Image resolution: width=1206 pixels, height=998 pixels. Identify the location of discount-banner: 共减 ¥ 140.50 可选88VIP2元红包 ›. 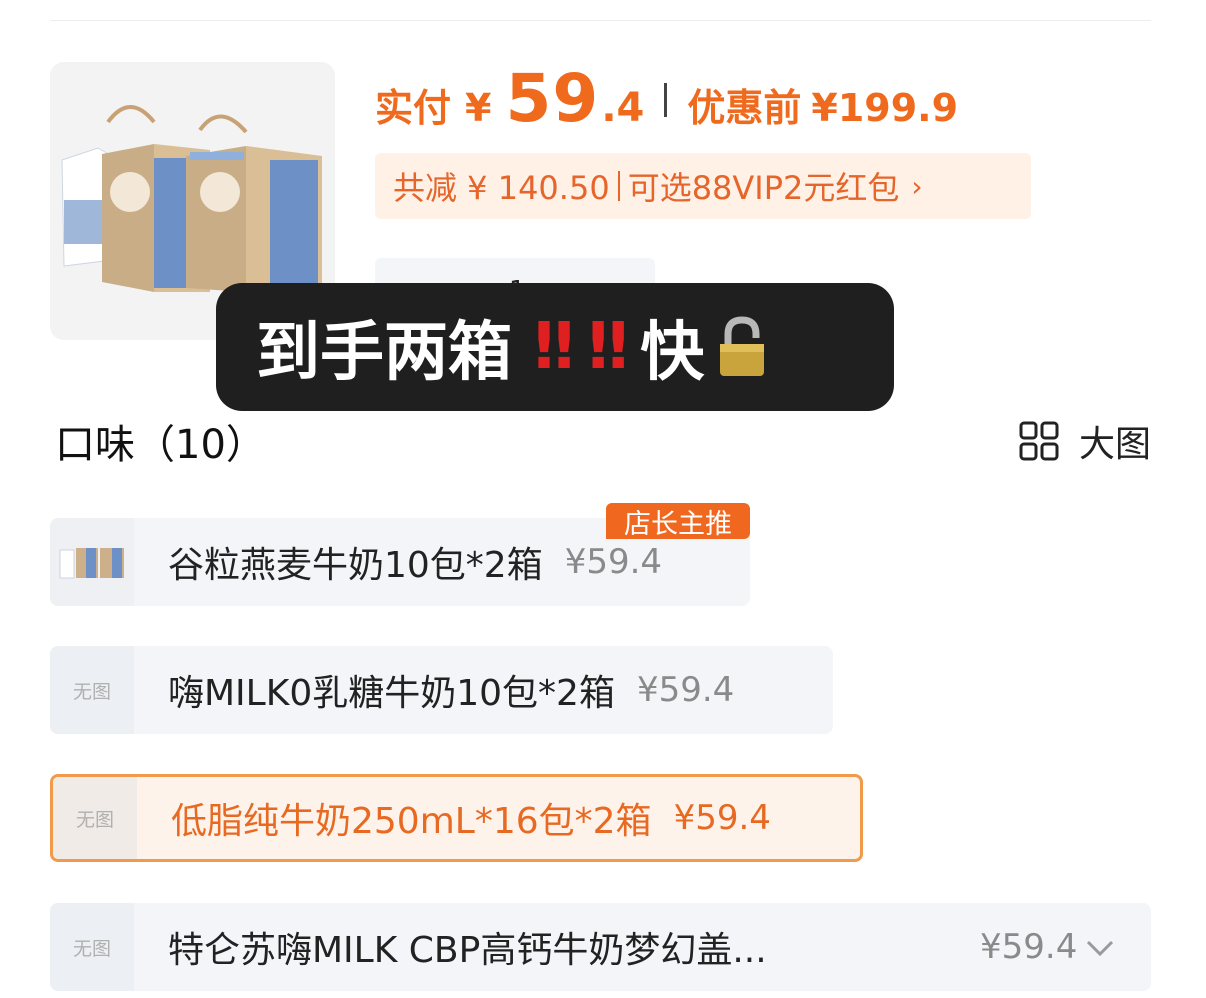
(703, 186).